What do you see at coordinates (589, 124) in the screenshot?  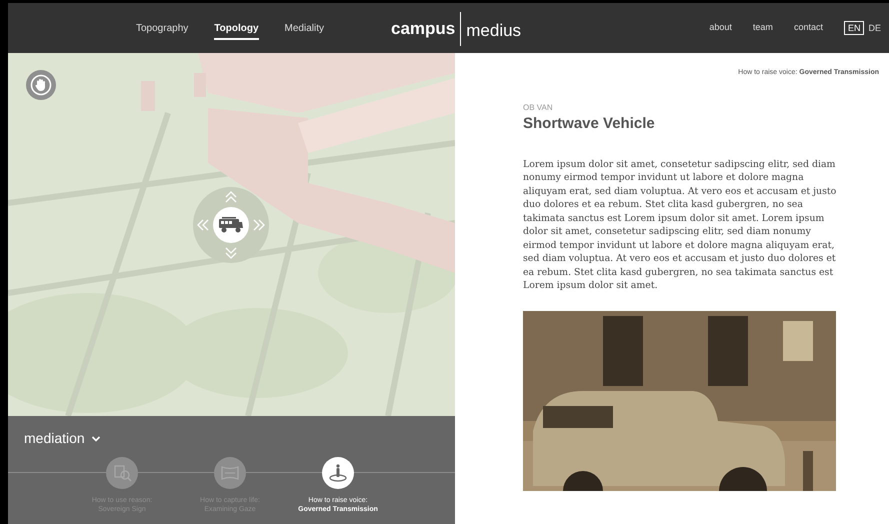 I see `article-title: Shortwave Vehicle` at bounding box center [589, 124].